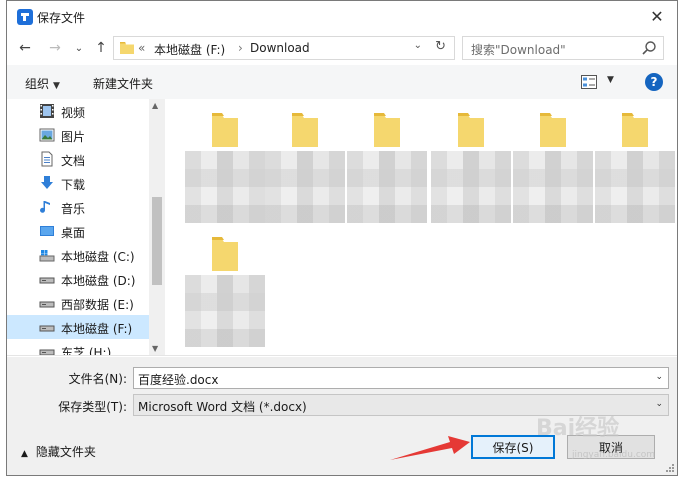 Image resolution: width=683 pixels, height=480 pixels. I want to click on address-overflow-chevron: «, so click(141, 48).